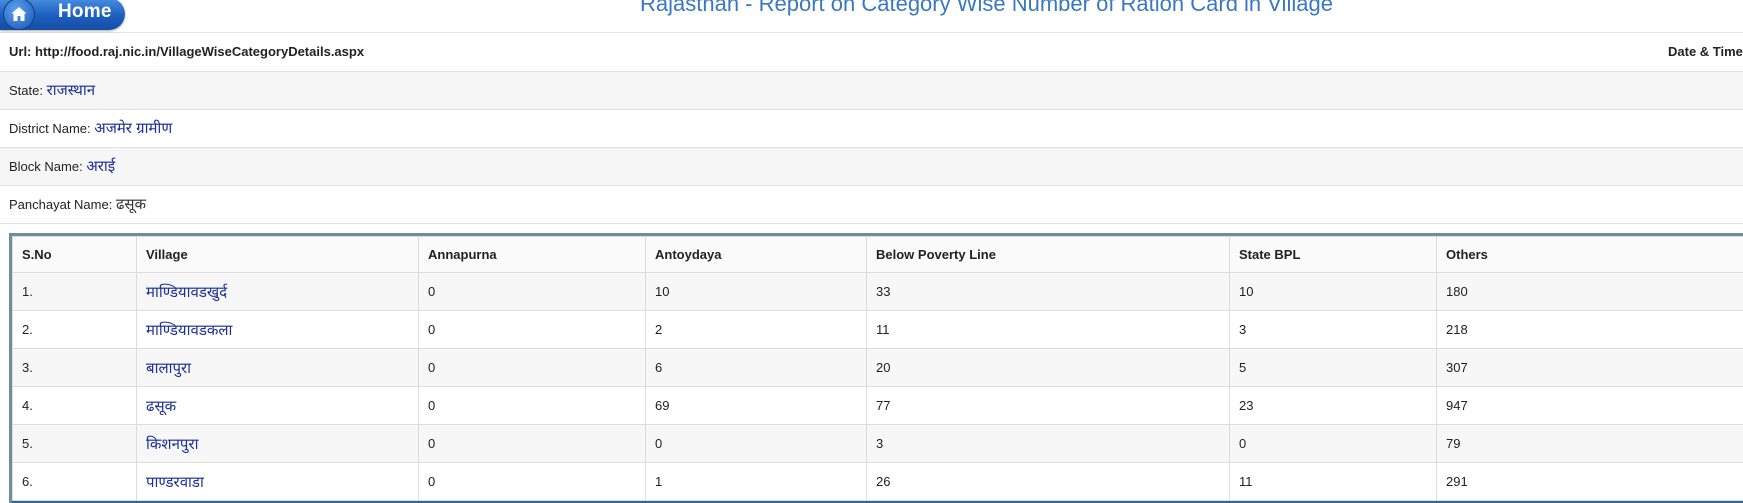 This screenshot has width=1743, height=503. Describe the element at coordinates (756, 405) in the screenshot. I see `cell-antoydaya: 69` at that location.